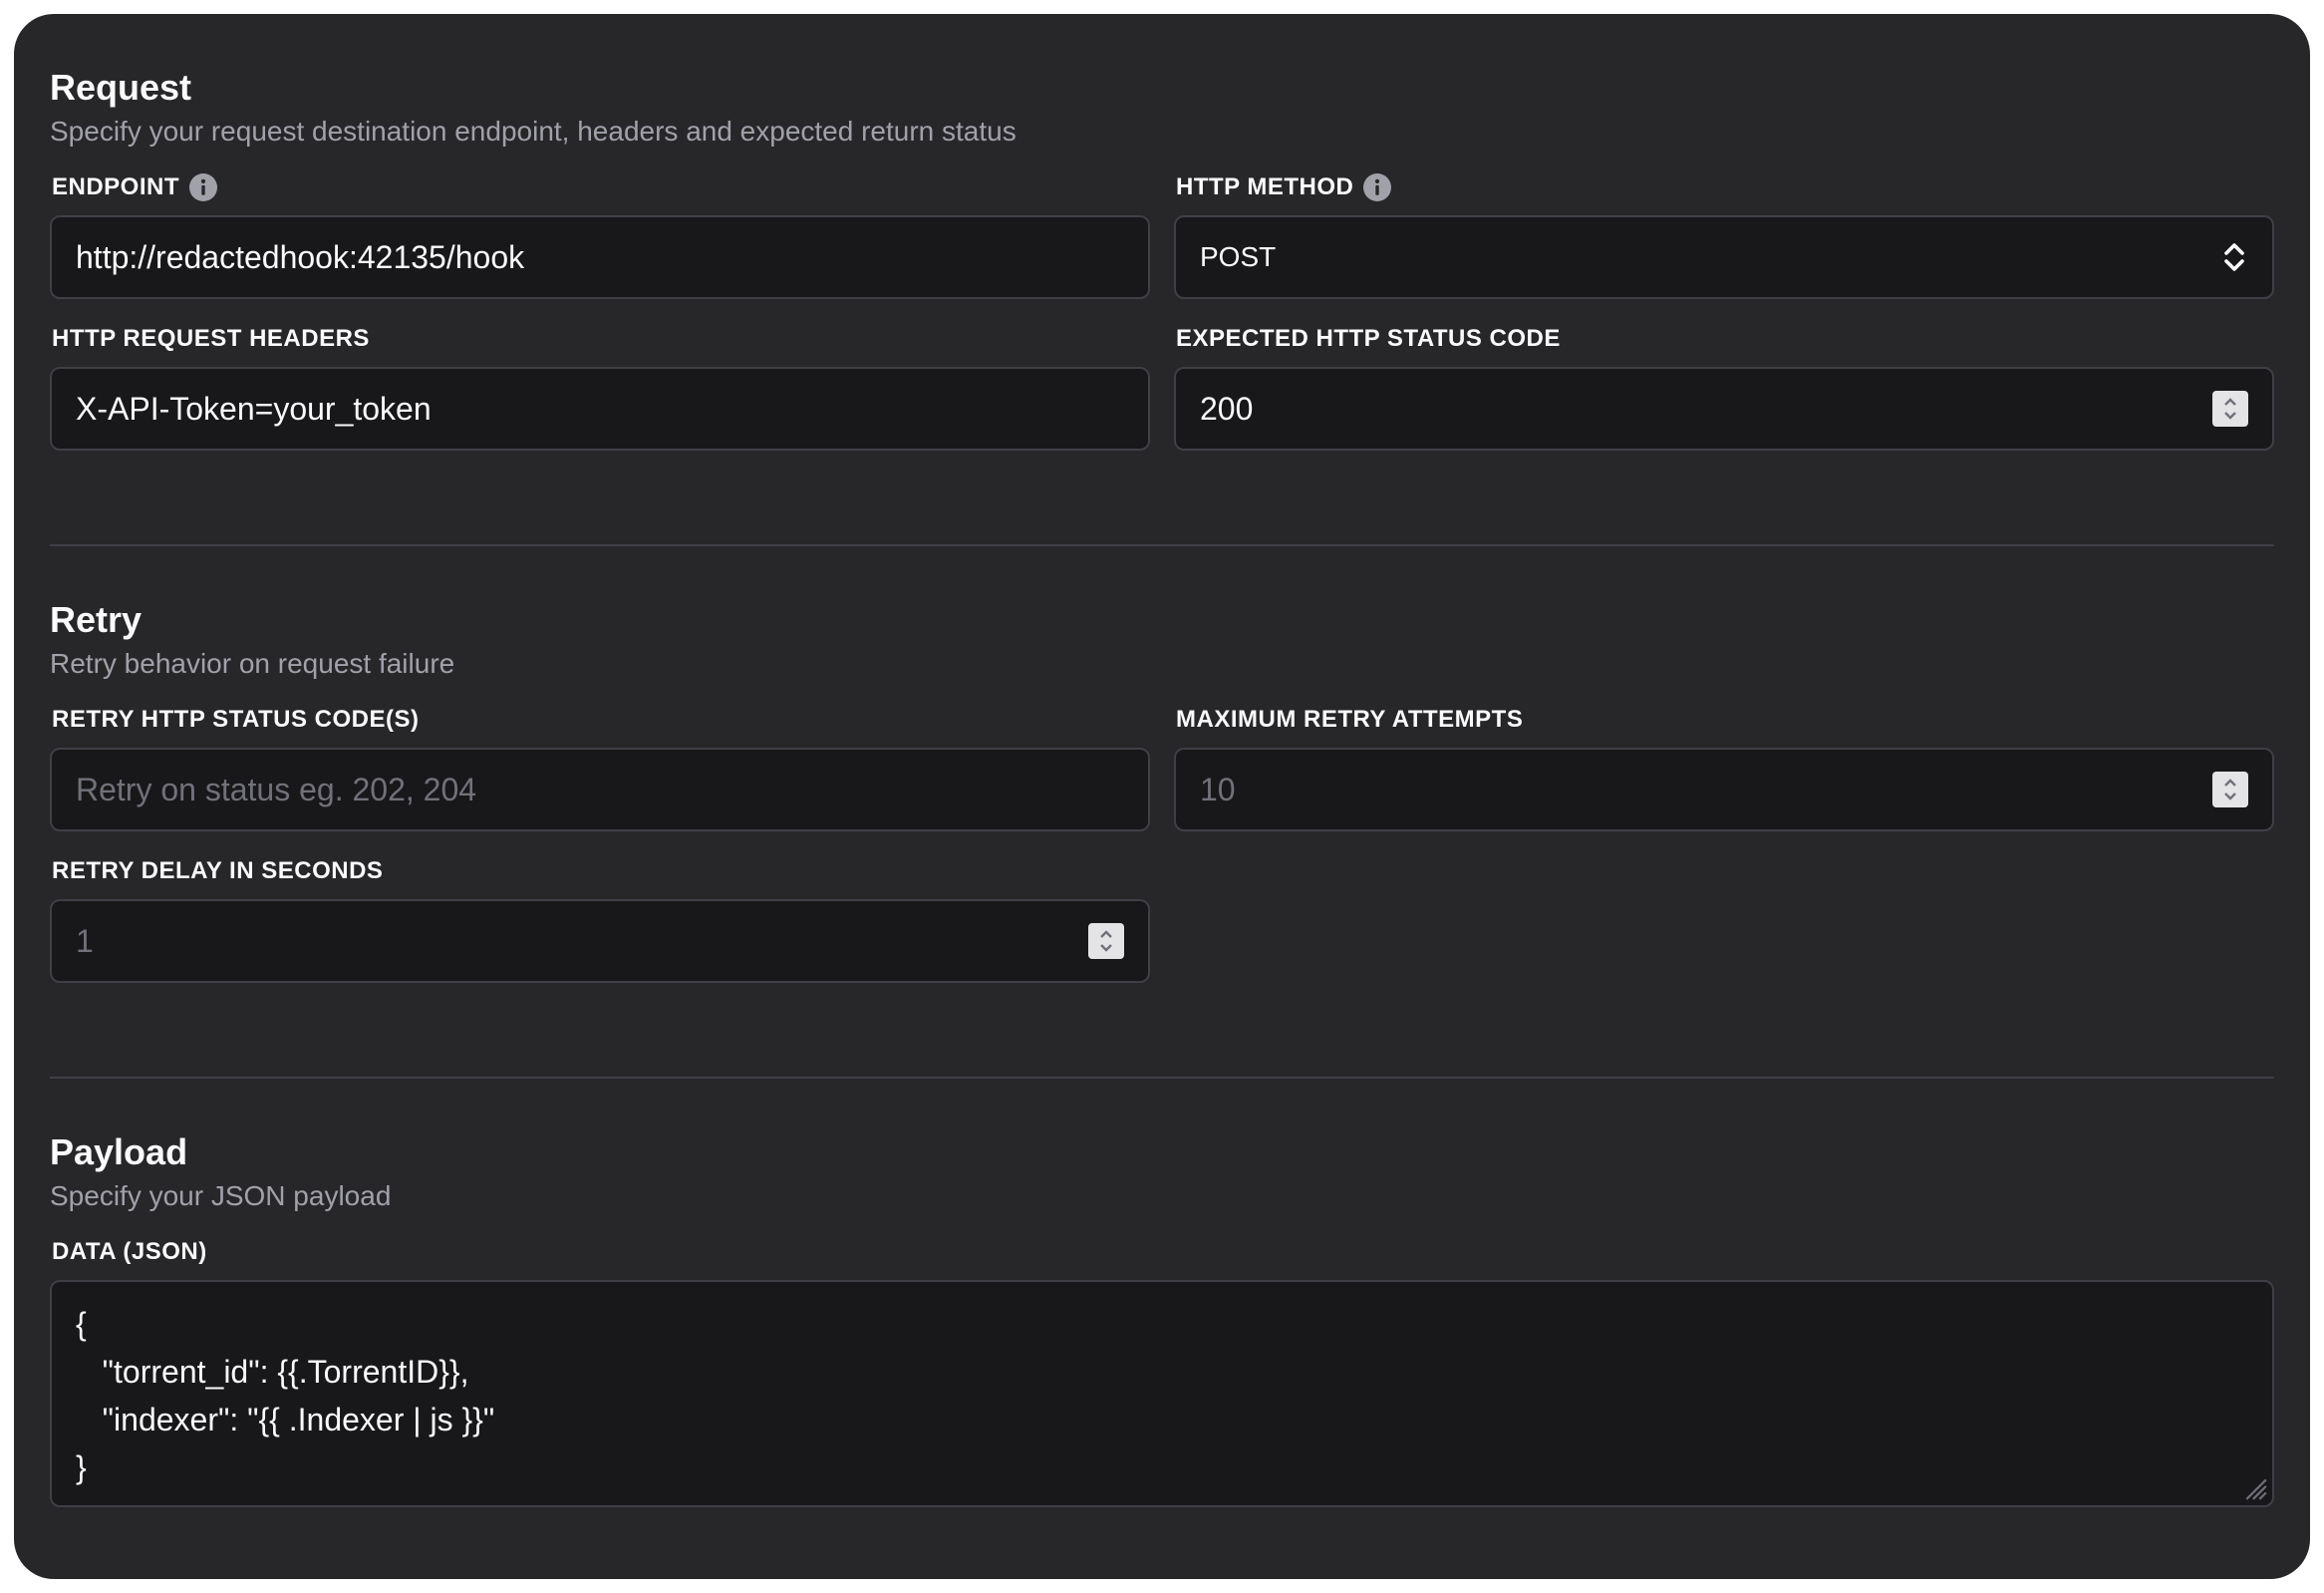  Describe the element at coordinates (276, 789) in the screenshot. I see `retry-codes-placeholder: Retry on status eg. 202, 204` at that location.